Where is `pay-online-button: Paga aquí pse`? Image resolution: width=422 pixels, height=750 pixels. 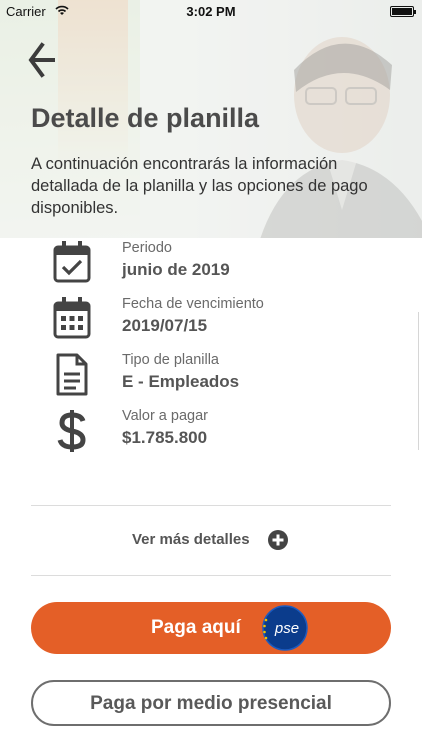 pay-online-button: Paga aquí pse is located at coordinates (211, 628).